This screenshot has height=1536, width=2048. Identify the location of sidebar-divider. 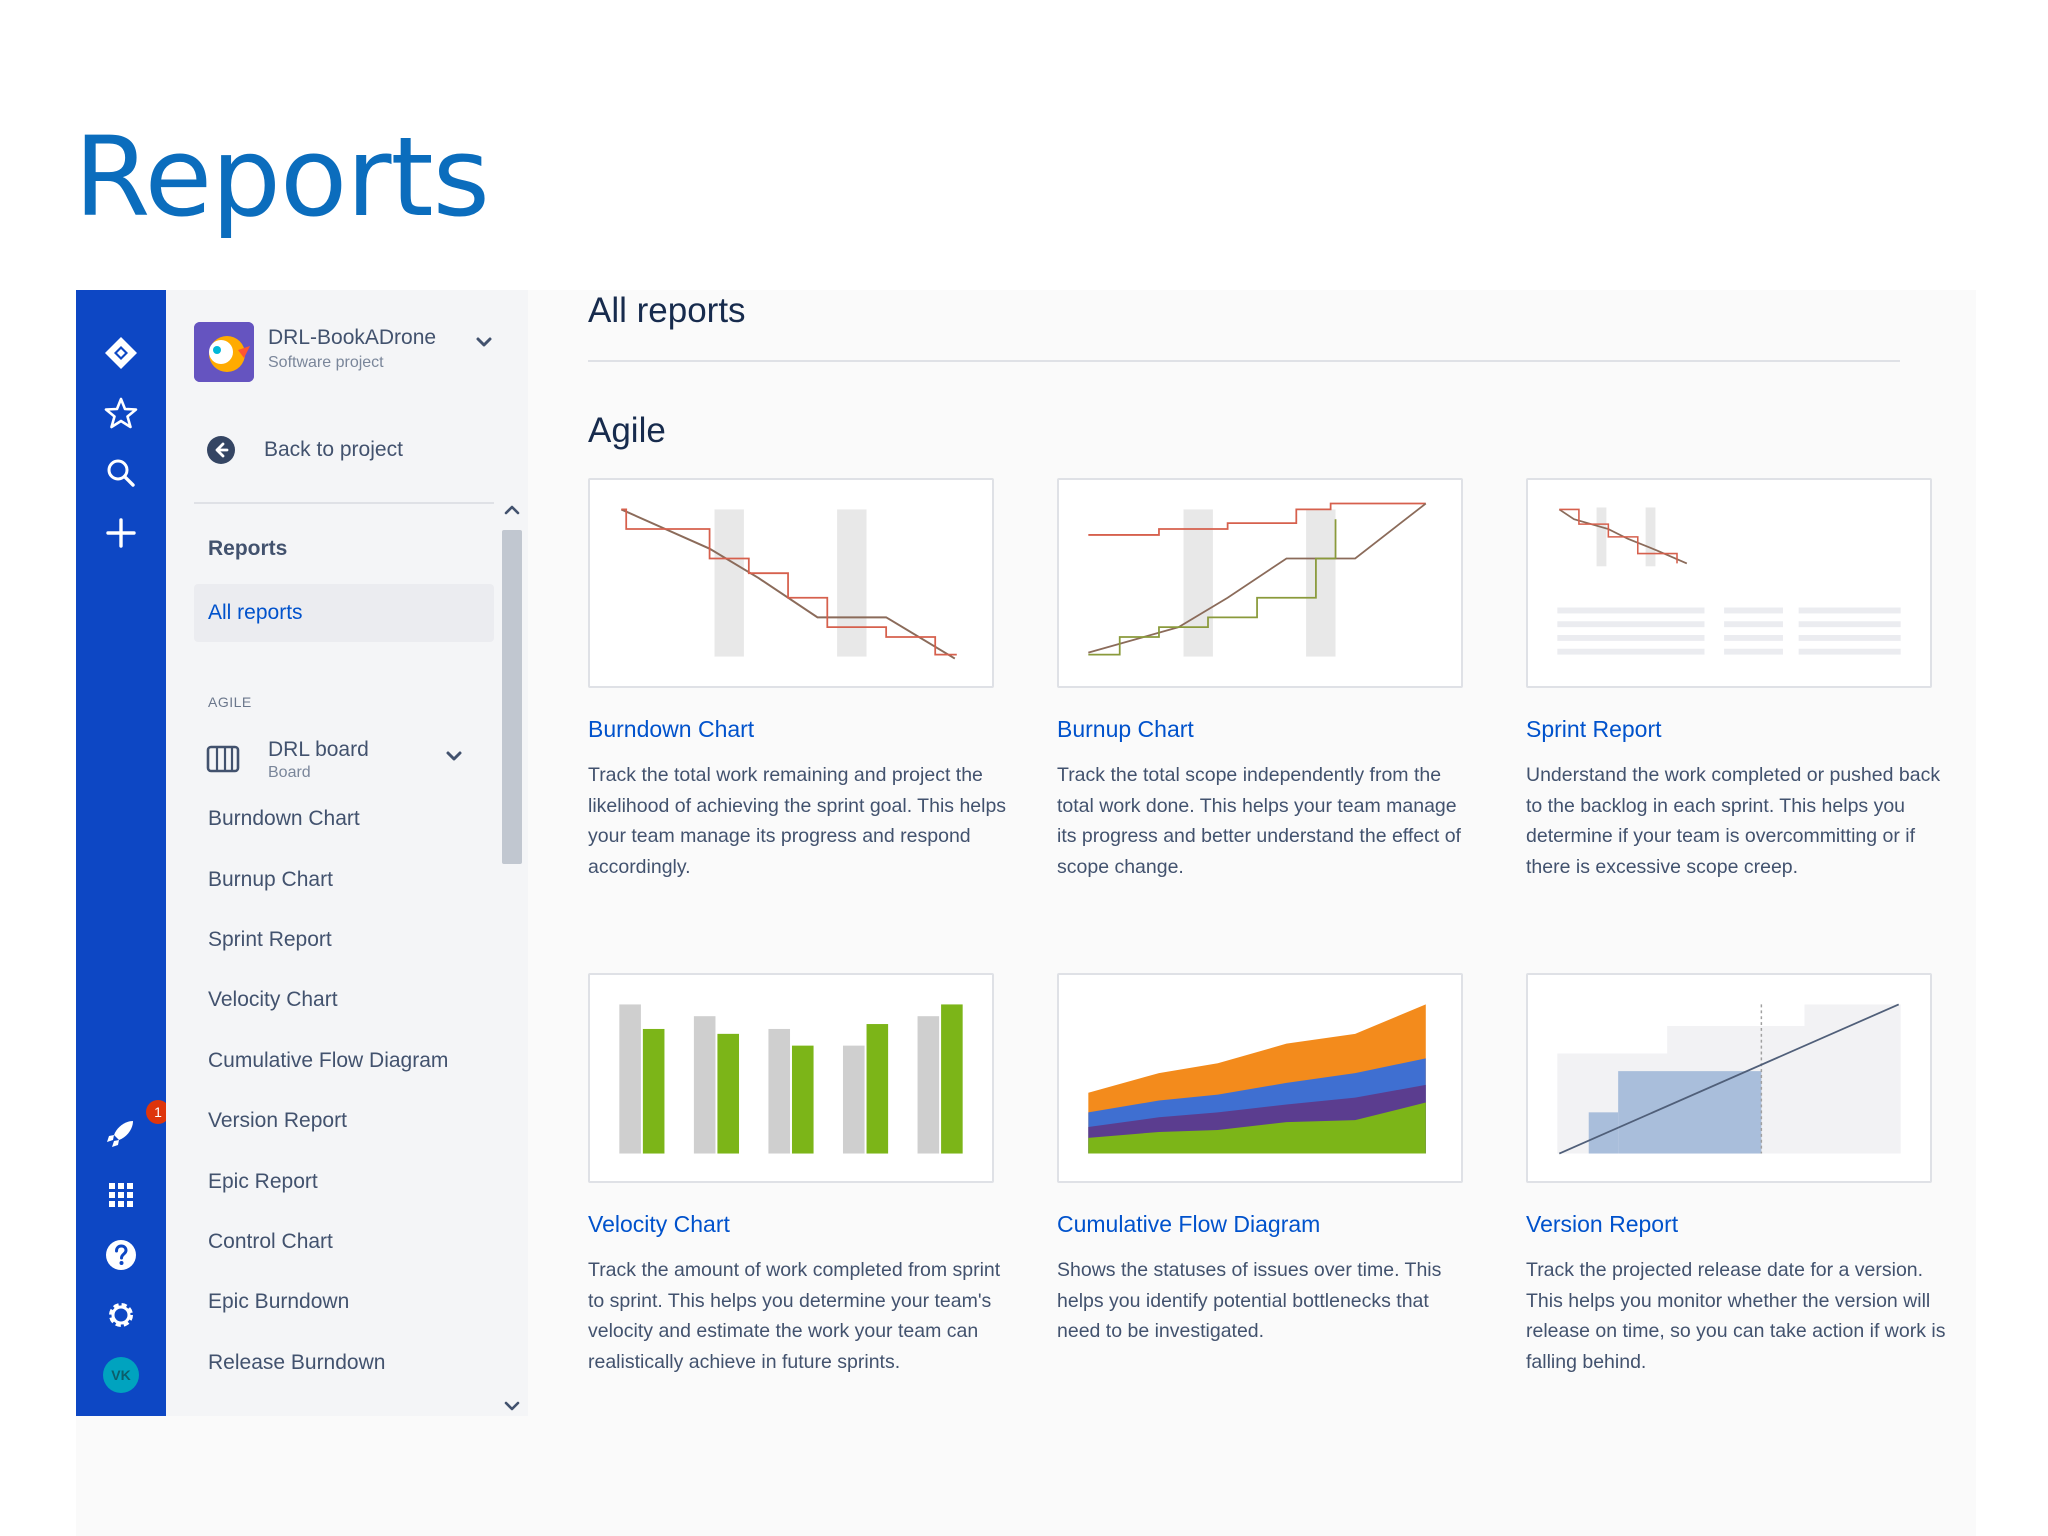
(344, 503).